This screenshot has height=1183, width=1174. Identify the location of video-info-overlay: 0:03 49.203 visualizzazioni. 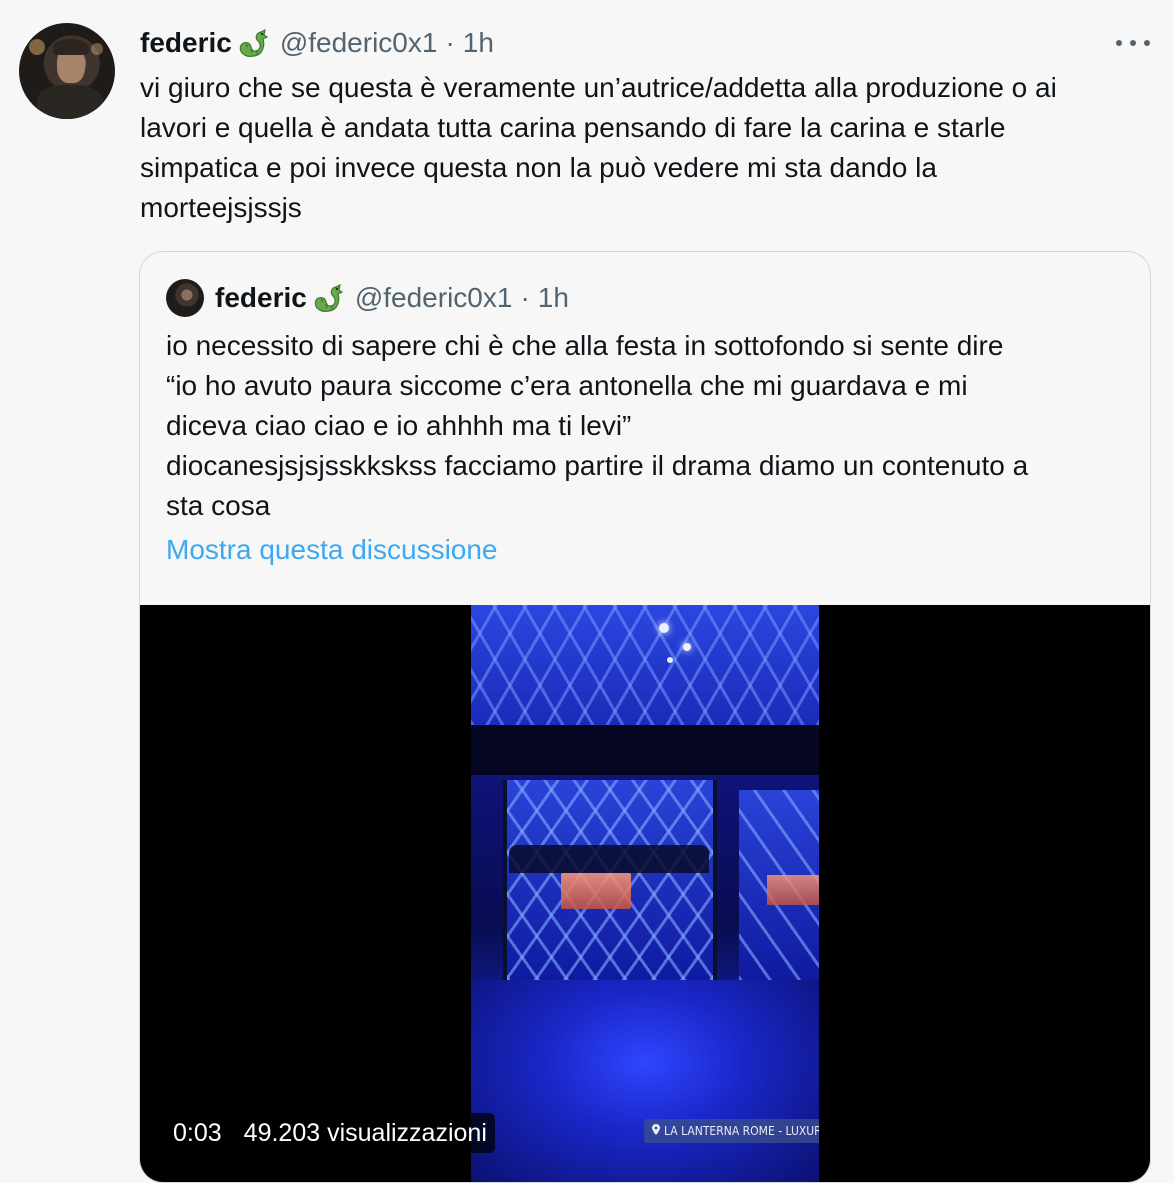
(330, 1133).